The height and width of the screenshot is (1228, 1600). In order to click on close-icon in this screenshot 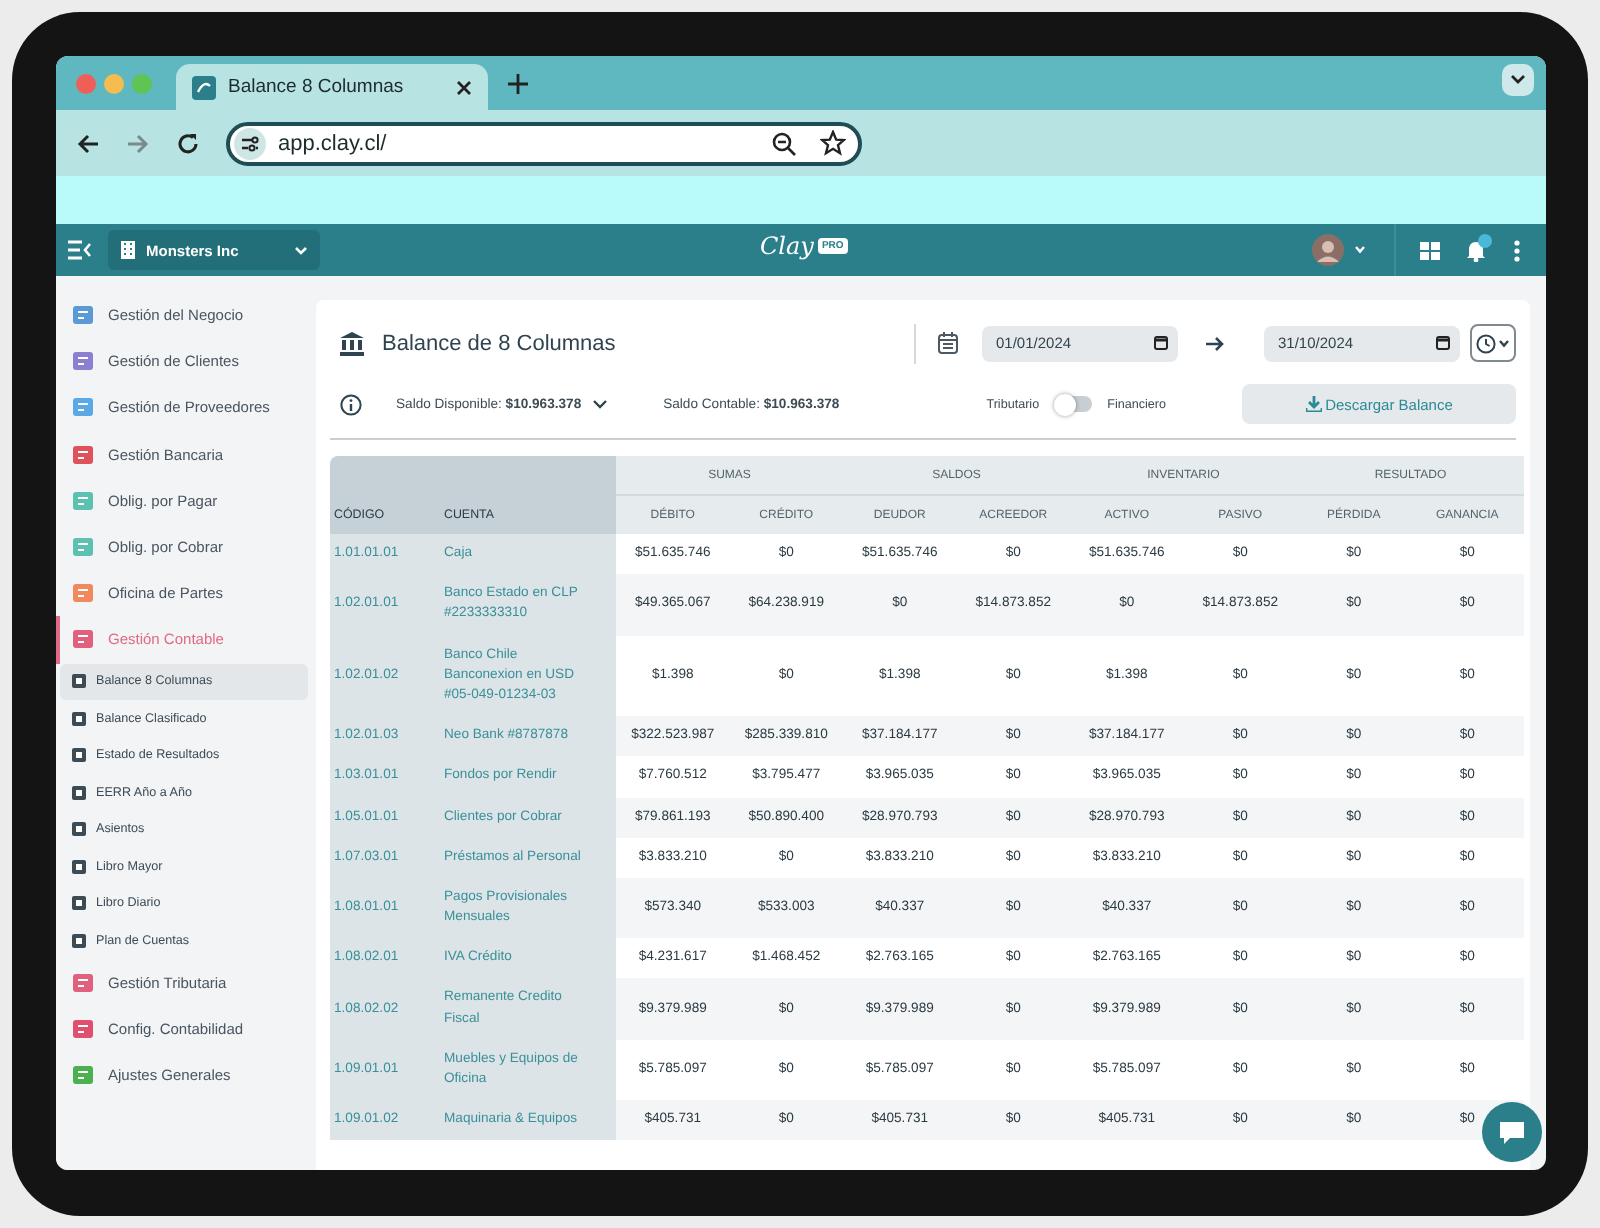, I will do `click(464, 87)`.